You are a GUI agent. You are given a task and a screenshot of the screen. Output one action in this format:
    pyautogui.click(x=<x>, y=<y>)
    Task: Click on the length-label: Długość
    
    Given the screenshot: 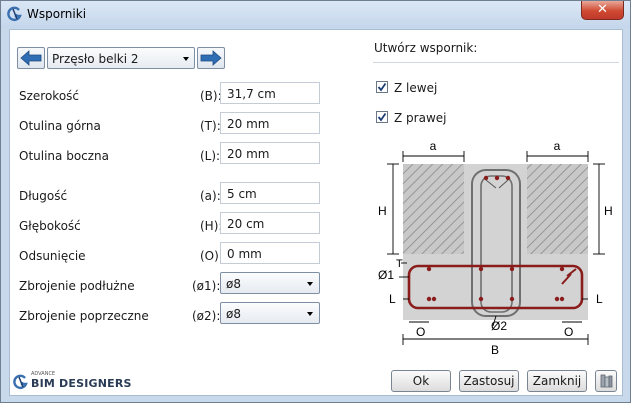 What is the action you would take?
    pyautogui.click(x=43, y=196)
    